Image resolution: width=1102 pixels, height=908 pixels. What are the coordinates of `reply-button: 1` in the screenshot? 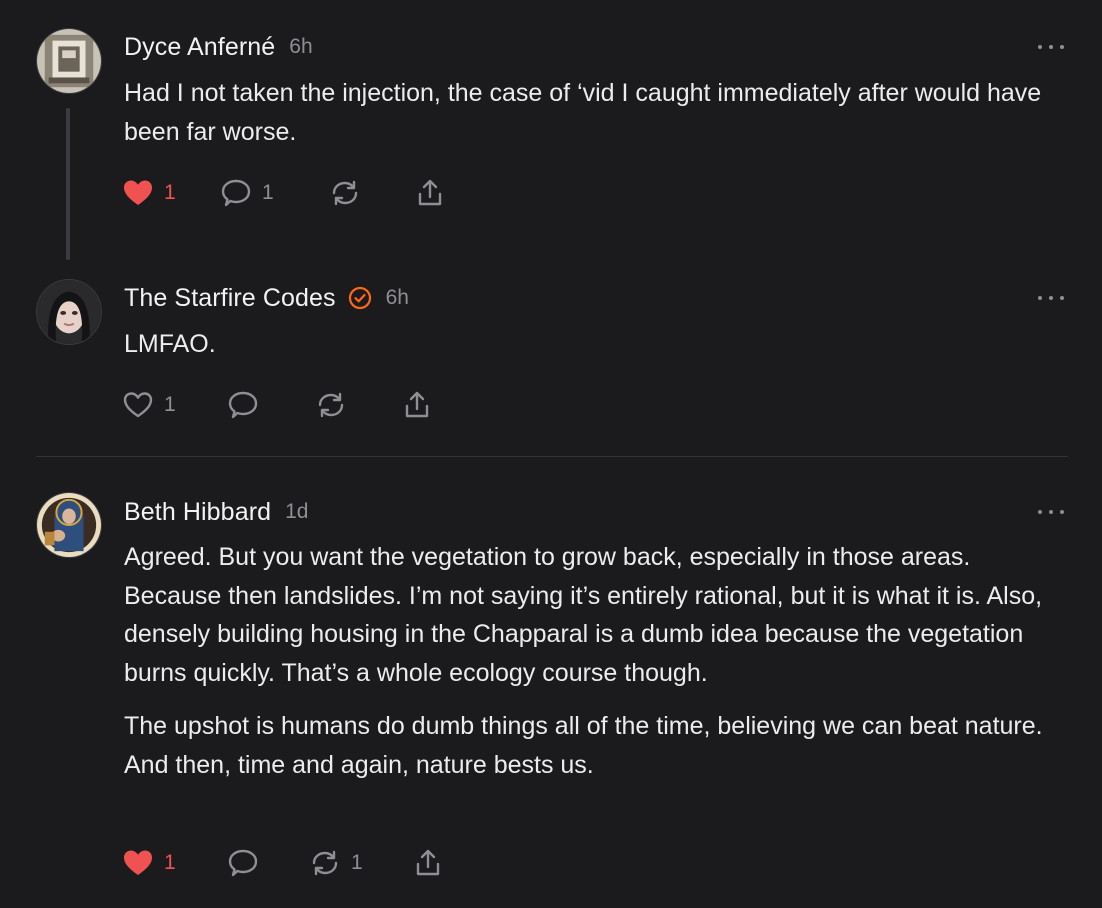 It's located at (247, 193).